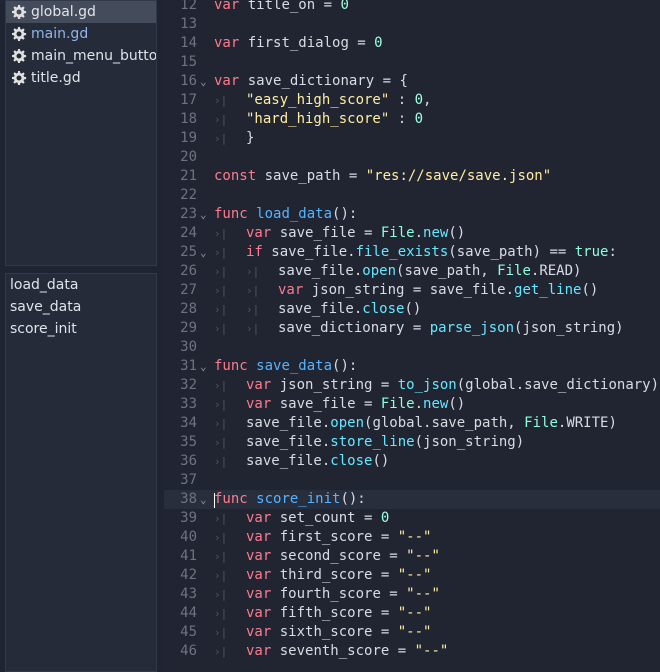  I want to click on code-line: 38 ⌄ func score_init():, so click(412, 499).